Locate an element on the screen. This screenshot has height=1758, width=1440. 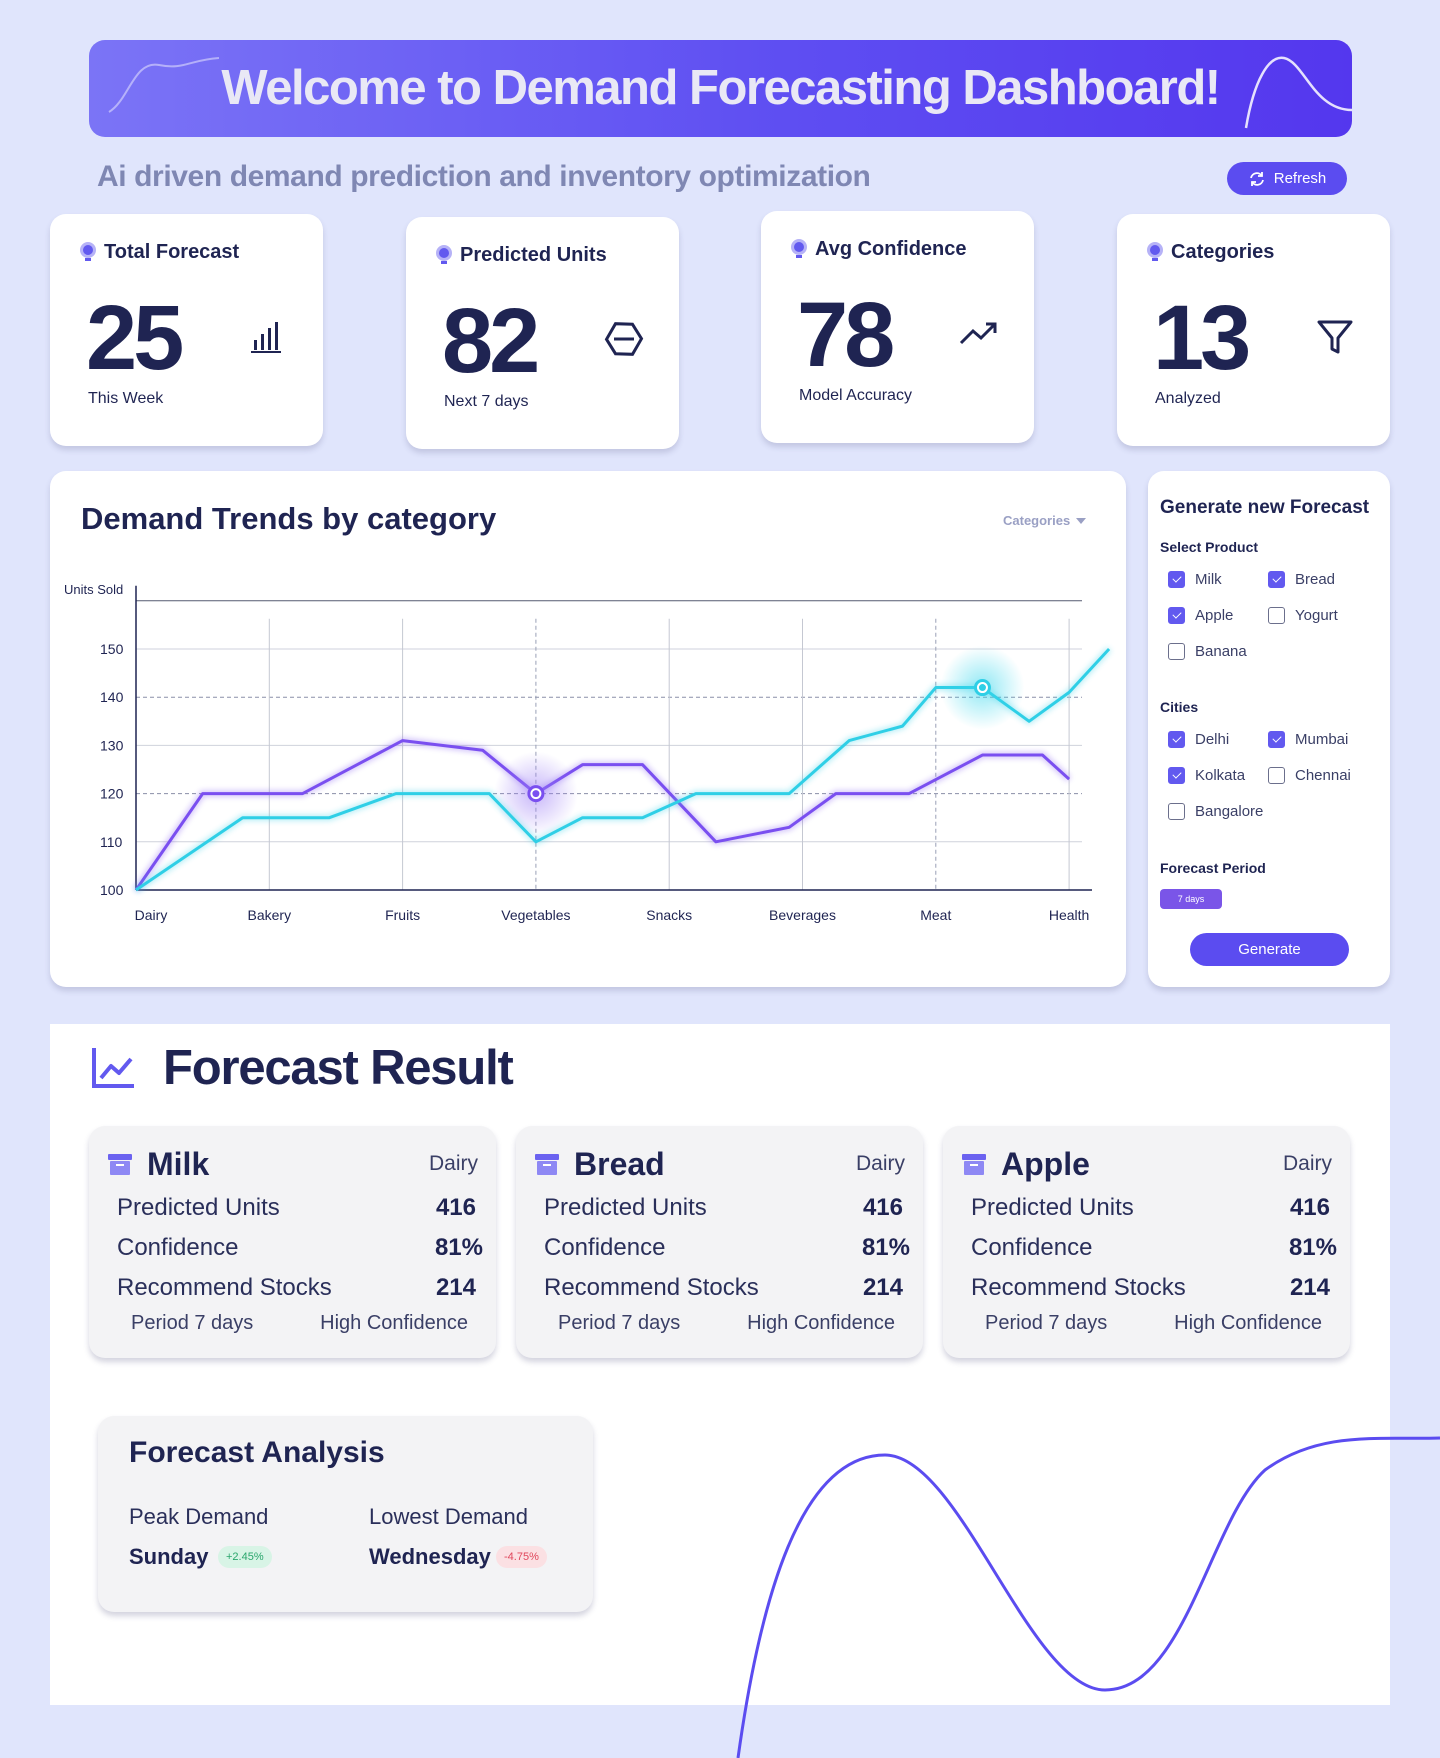
checkbox-delhi: Delhi is located at coordinates (1198, 739).